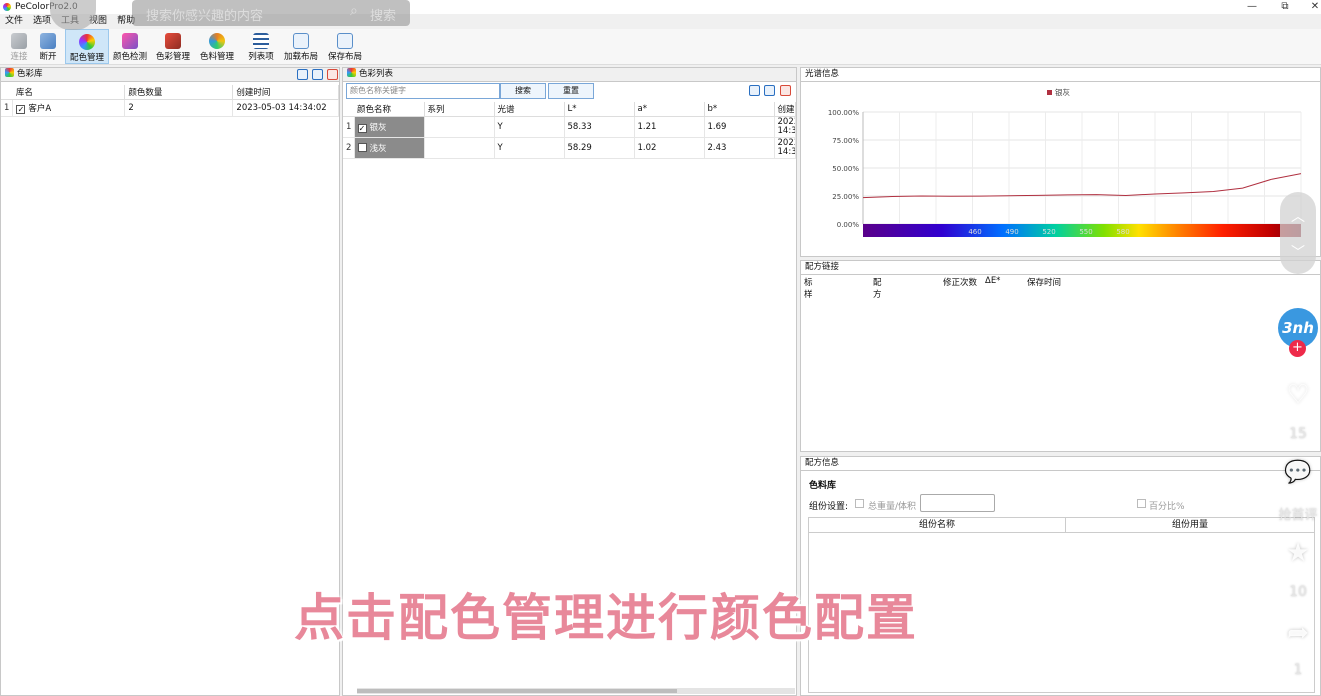  Describe the element at coordinates (302, 74) in the screenshot. I see `new-library-icon` at that location.